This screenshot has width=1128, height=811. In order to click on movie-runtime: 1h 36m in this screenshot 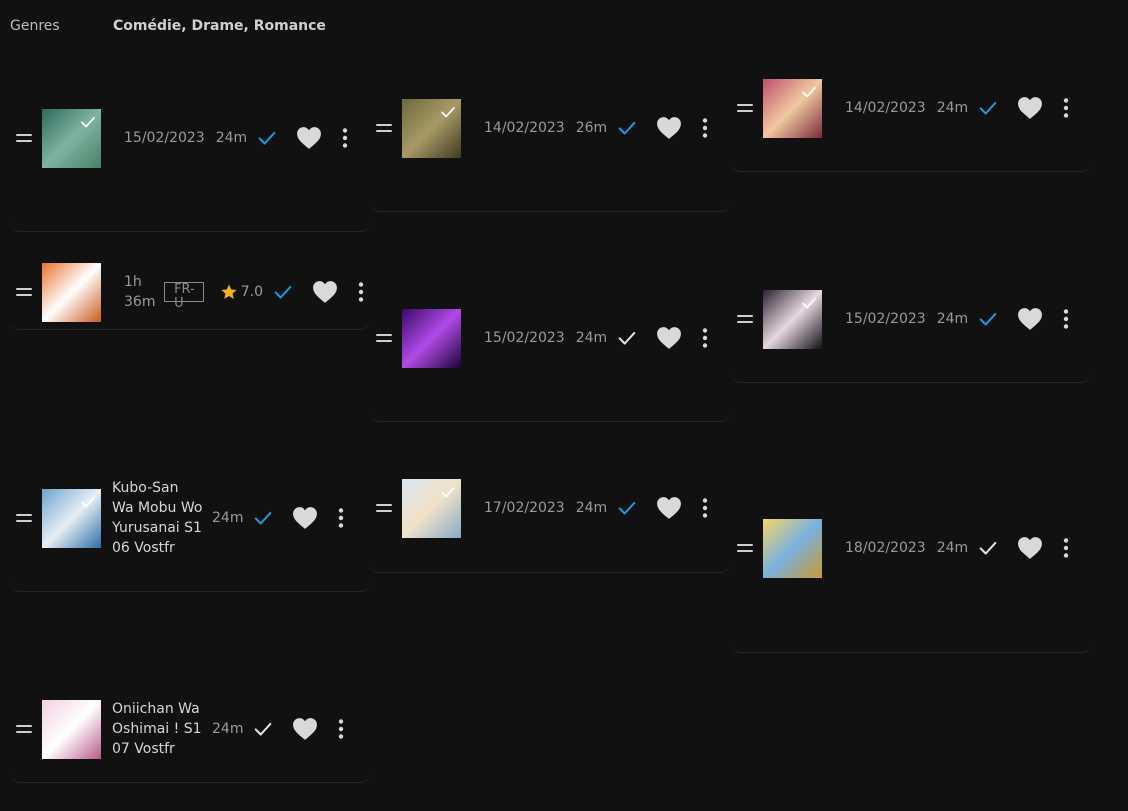, I will do `click(140, 292)`.